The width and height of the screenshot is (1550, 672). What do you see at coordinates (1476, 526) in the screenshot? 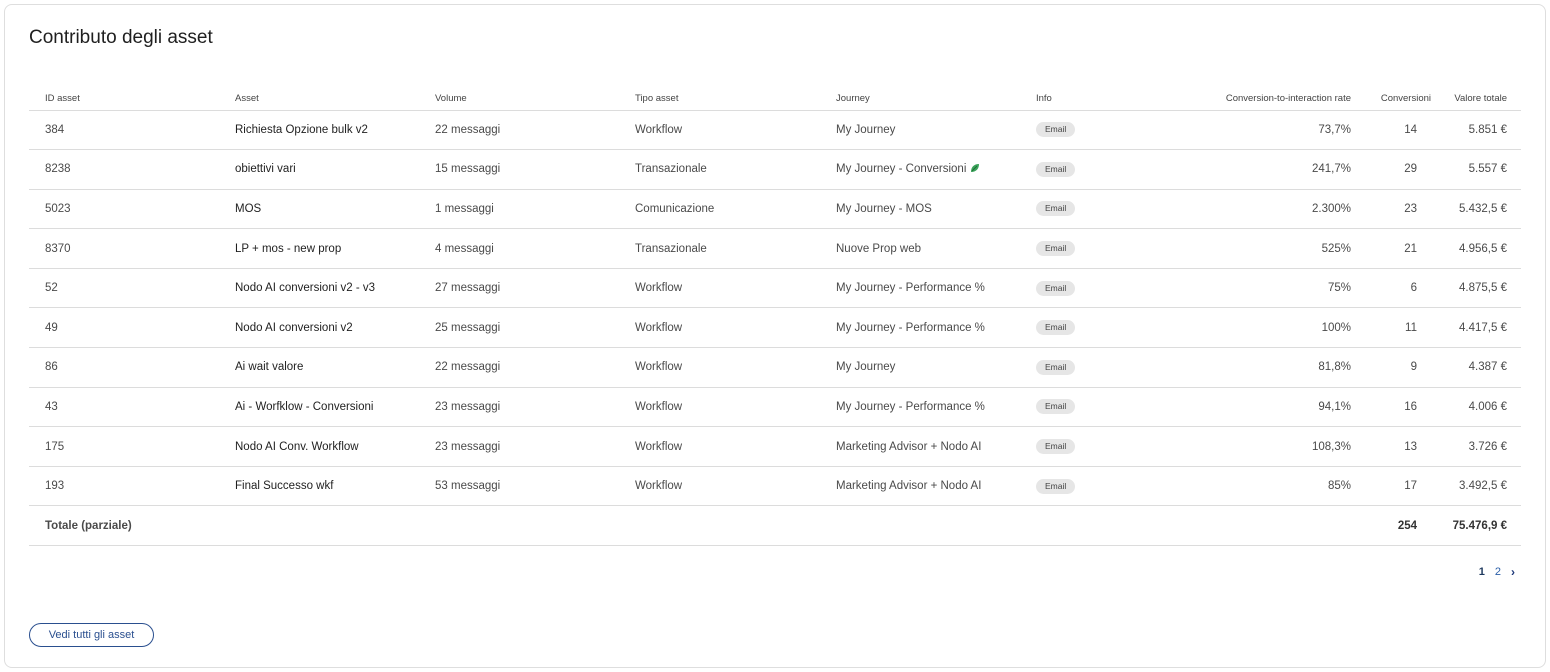
I see `total-value: 75.476,9 €` at bounding box center [1476, 526].